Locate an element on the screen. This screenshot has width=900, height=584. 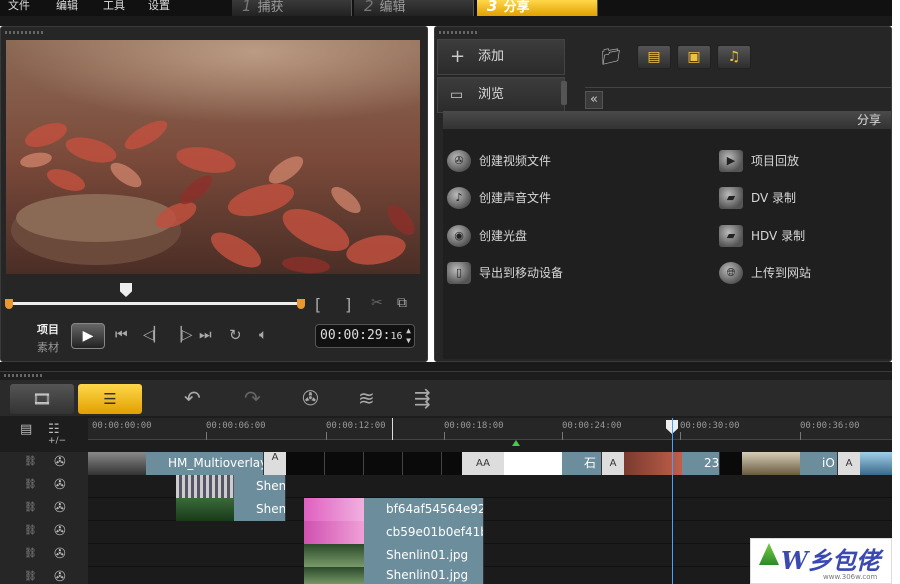
timeline-icon: ☰ is located at coordinates (110, 399).